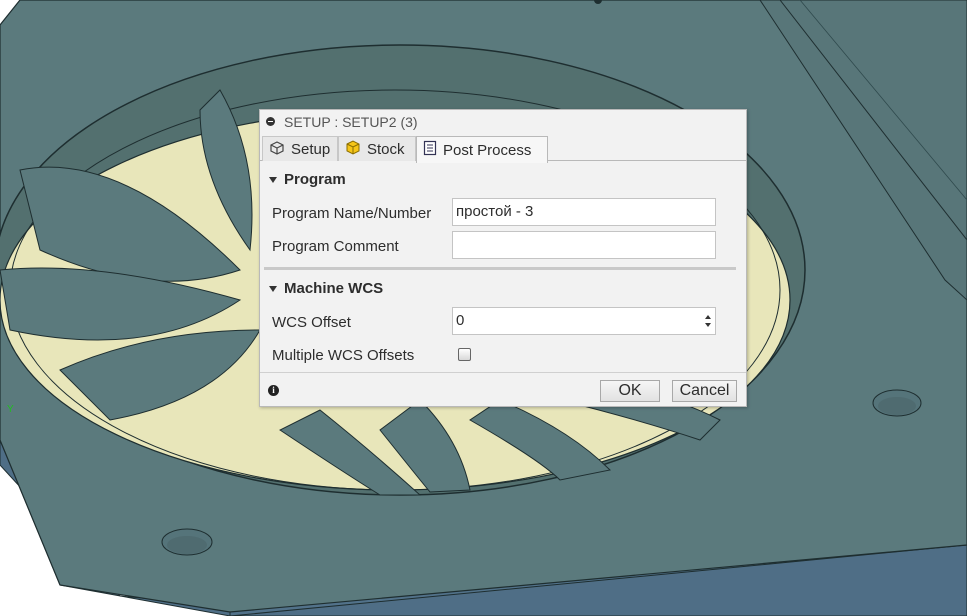 The height and width of the screenshot is (616, 967). What do you see at coordinates (351, 121) in the screenshot?
I see `dialog-title: SETUP : SETUP2 (3)` at bounding box center [351, 121].